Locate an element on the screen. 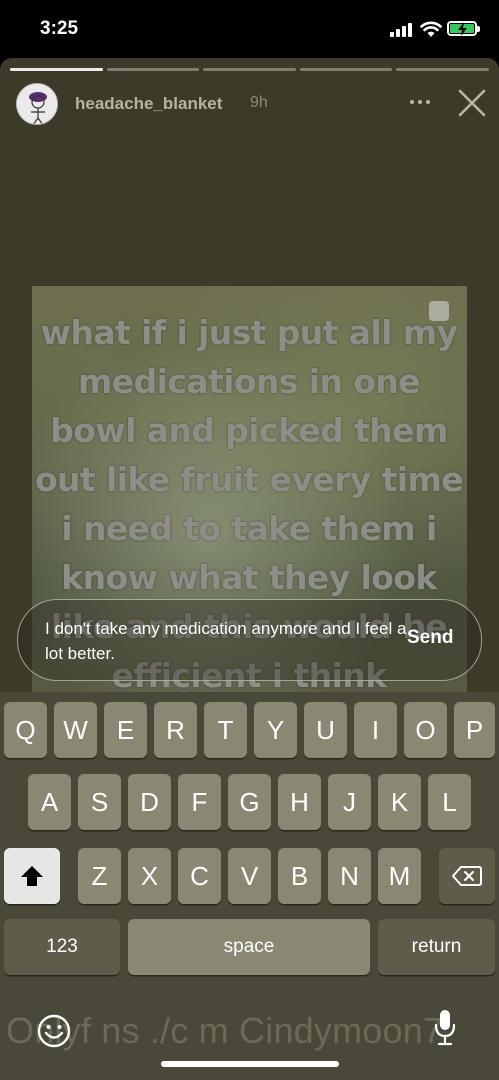  key-f: F is located at coordinates (199, 802).